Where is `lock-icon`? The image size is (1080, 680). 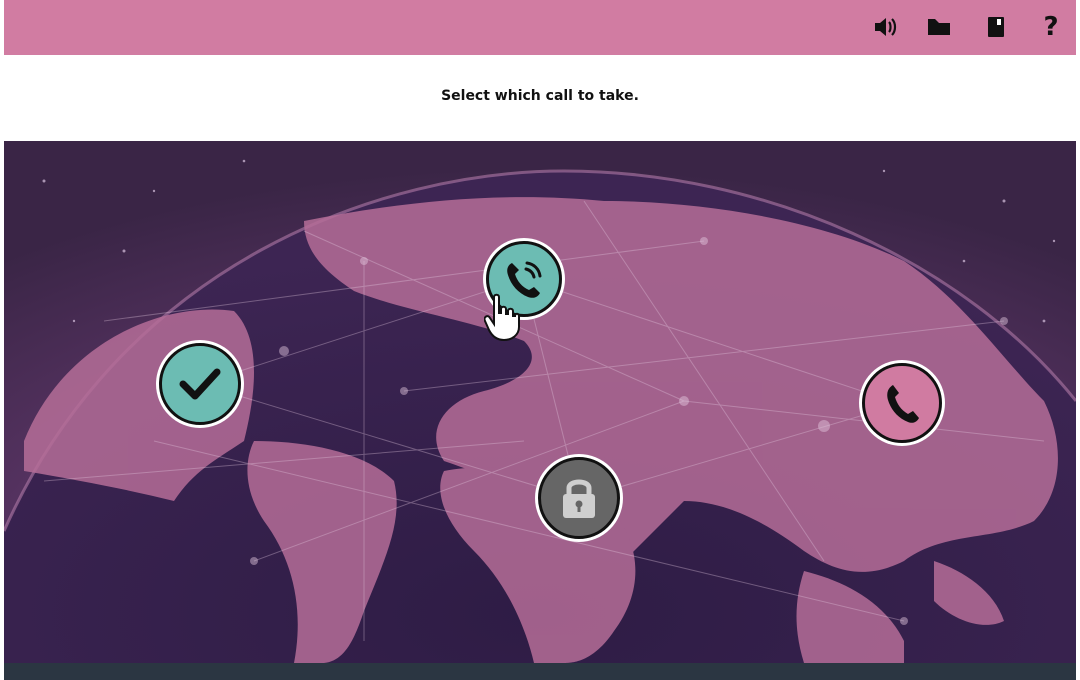
lock-icon is located at coordinates (579, 498).